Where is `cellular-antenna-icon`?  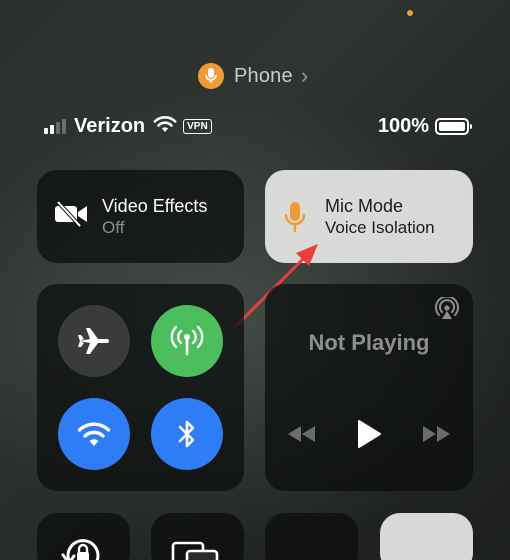 cellular-antenna-icon is located at coordinates (187, 340).